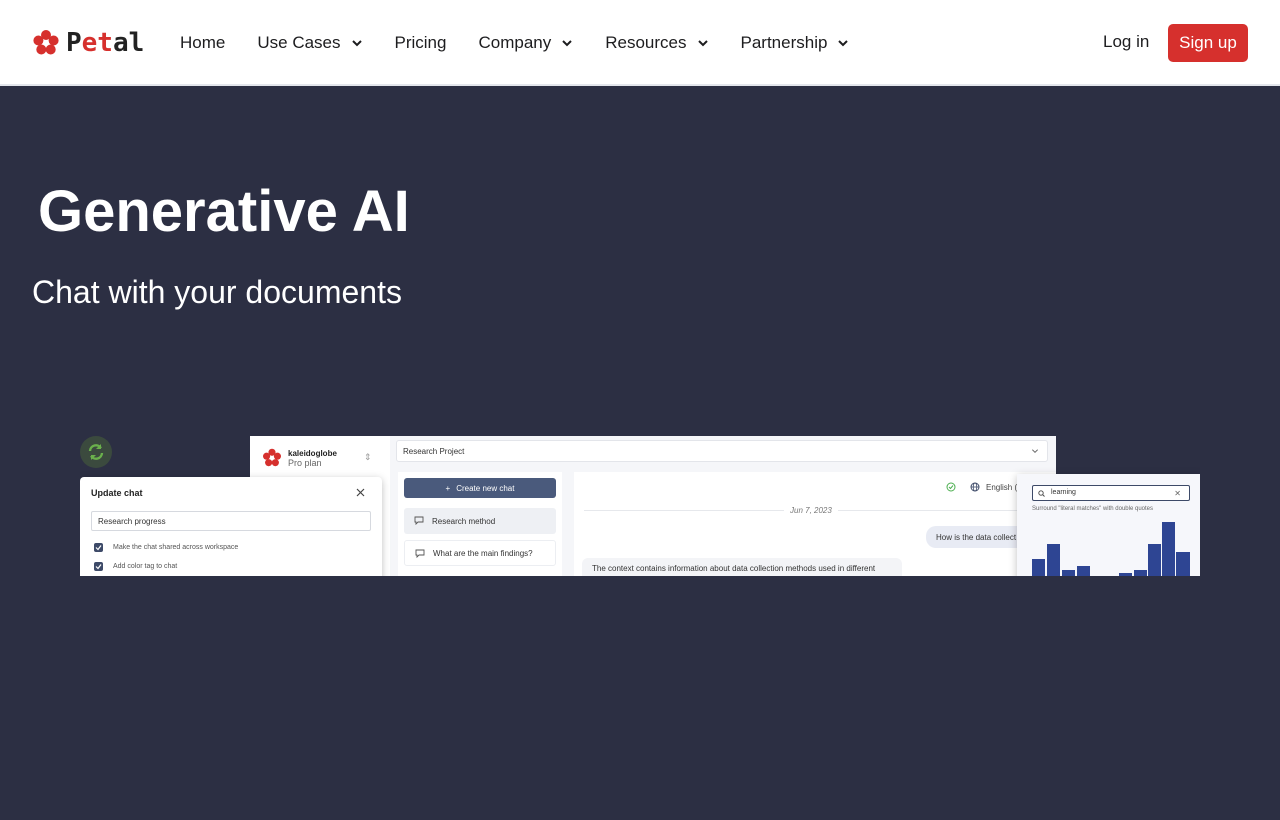 The width and height of the screenshot is (1280, 820). What do you see at coordinates (975, 487) in the screenshot?
I see `globe-icon` at bounding box center [975, 487].